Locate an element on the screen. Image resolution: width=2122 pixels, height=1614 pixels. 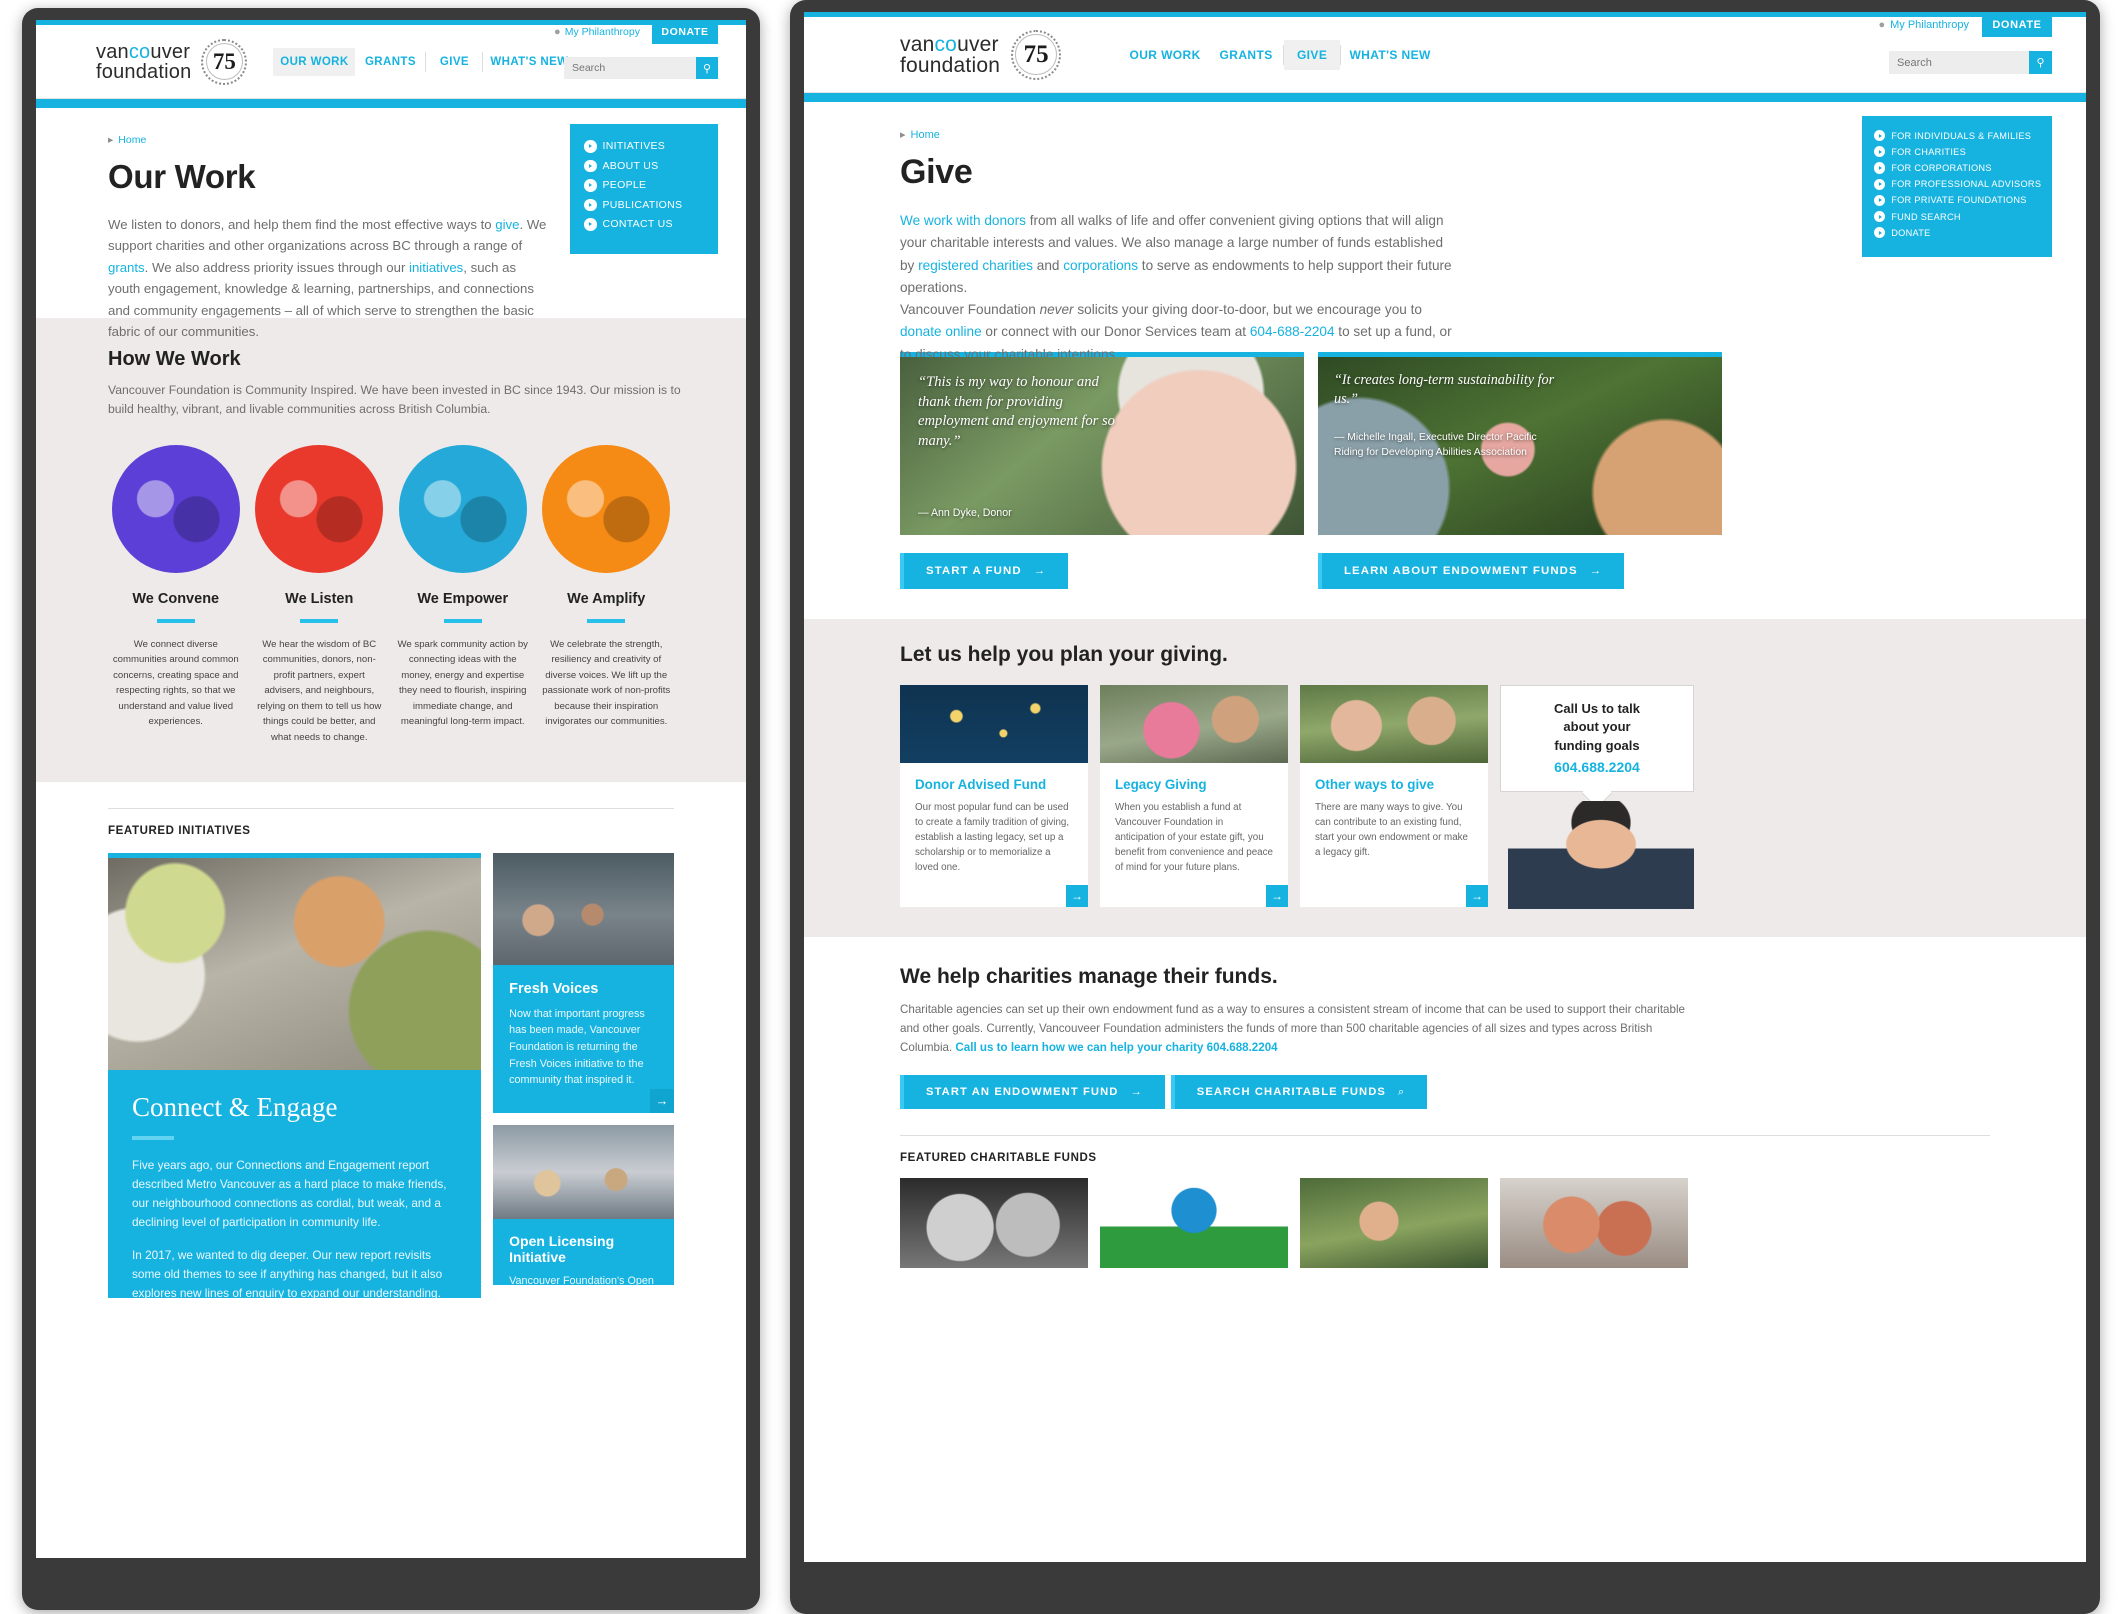
pillar-title: We Convene is located at coordinates (176, 598).